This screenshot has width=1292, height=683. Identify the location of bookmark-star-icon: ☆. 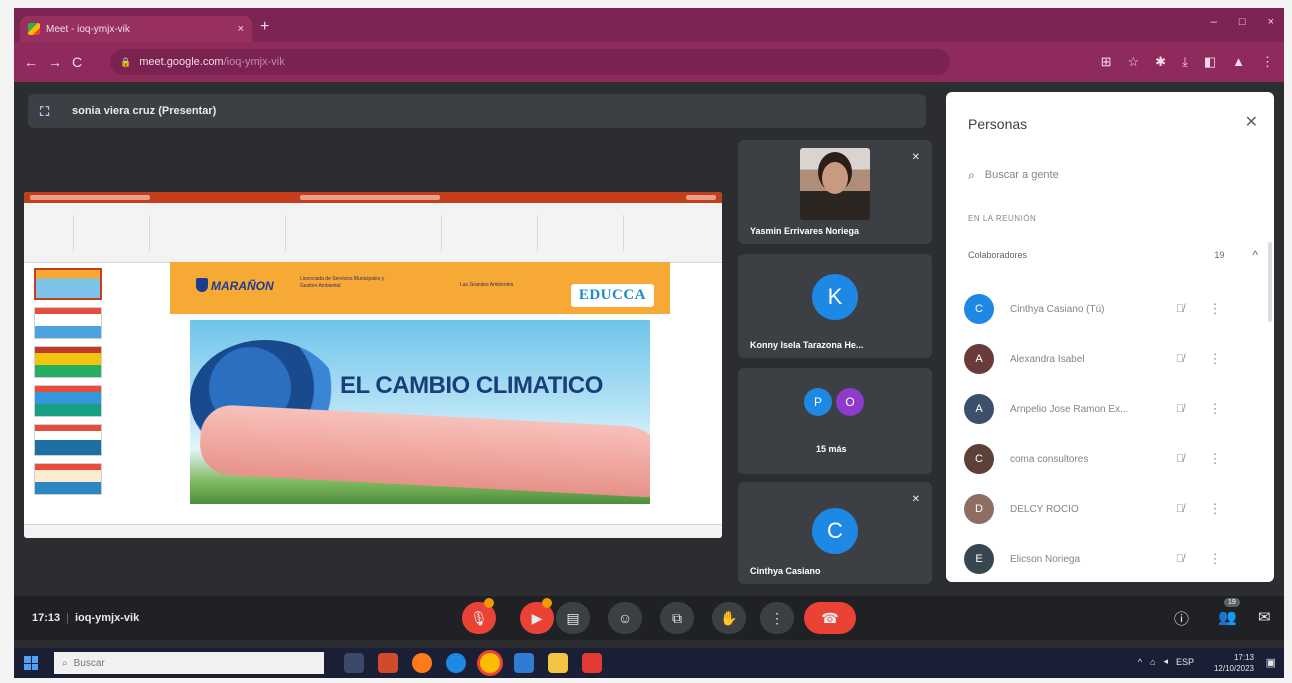
(1134, 62).